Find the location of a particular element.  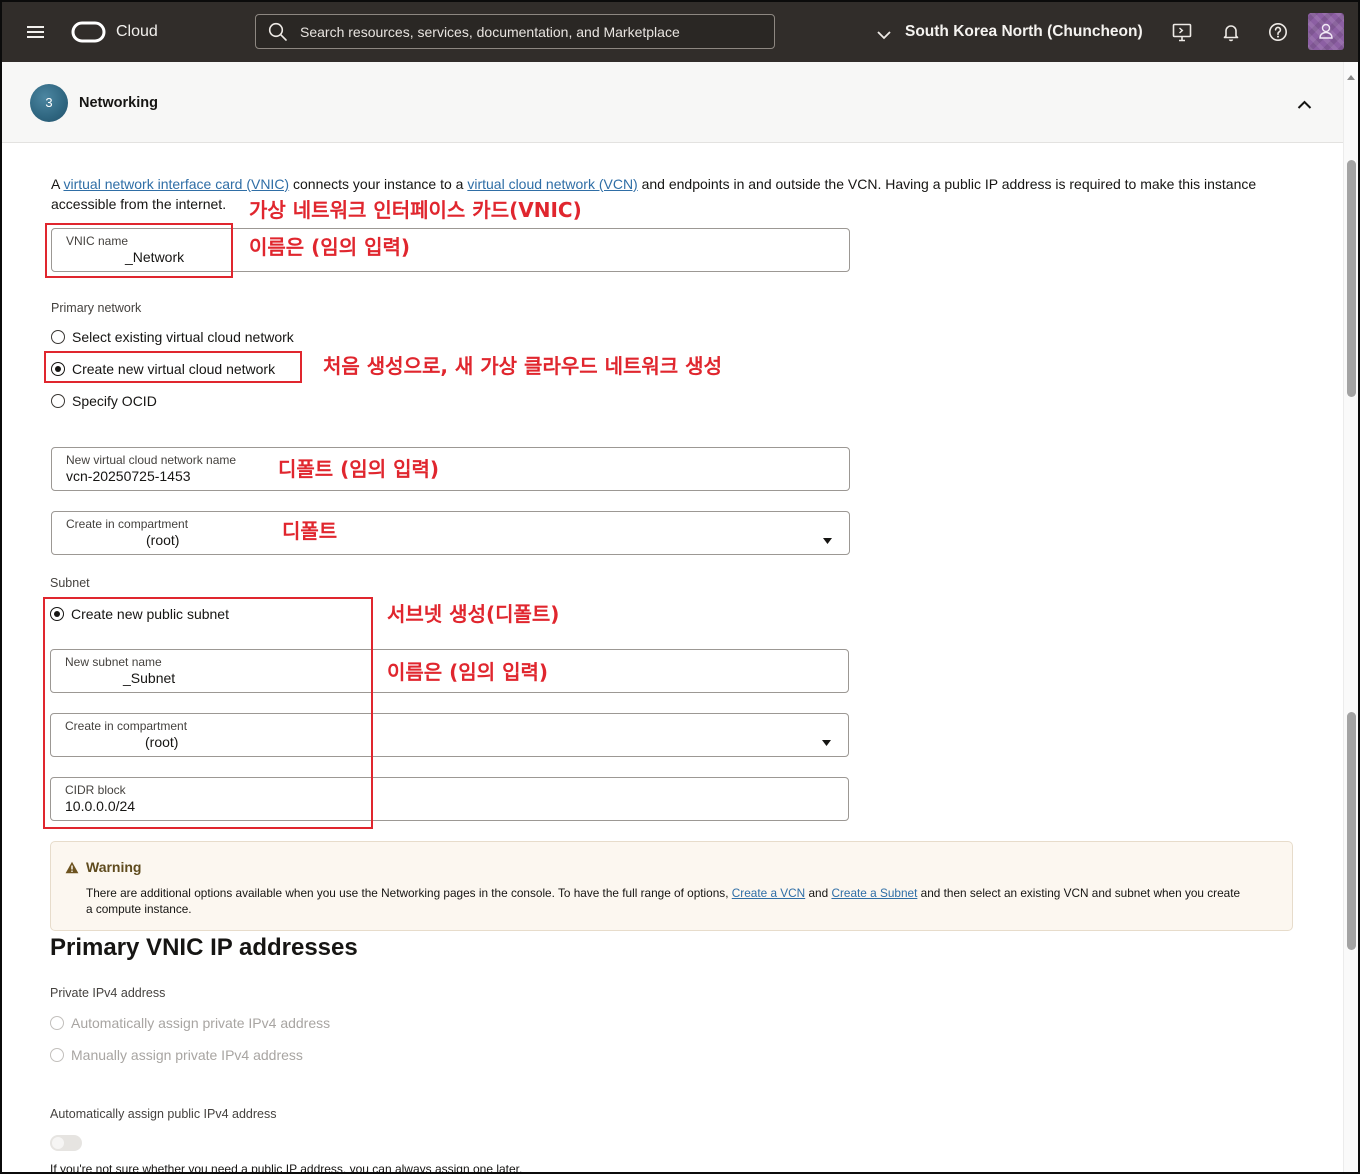

vnic-name-field: VNIC name _Network is located at coordinates (450, 250).